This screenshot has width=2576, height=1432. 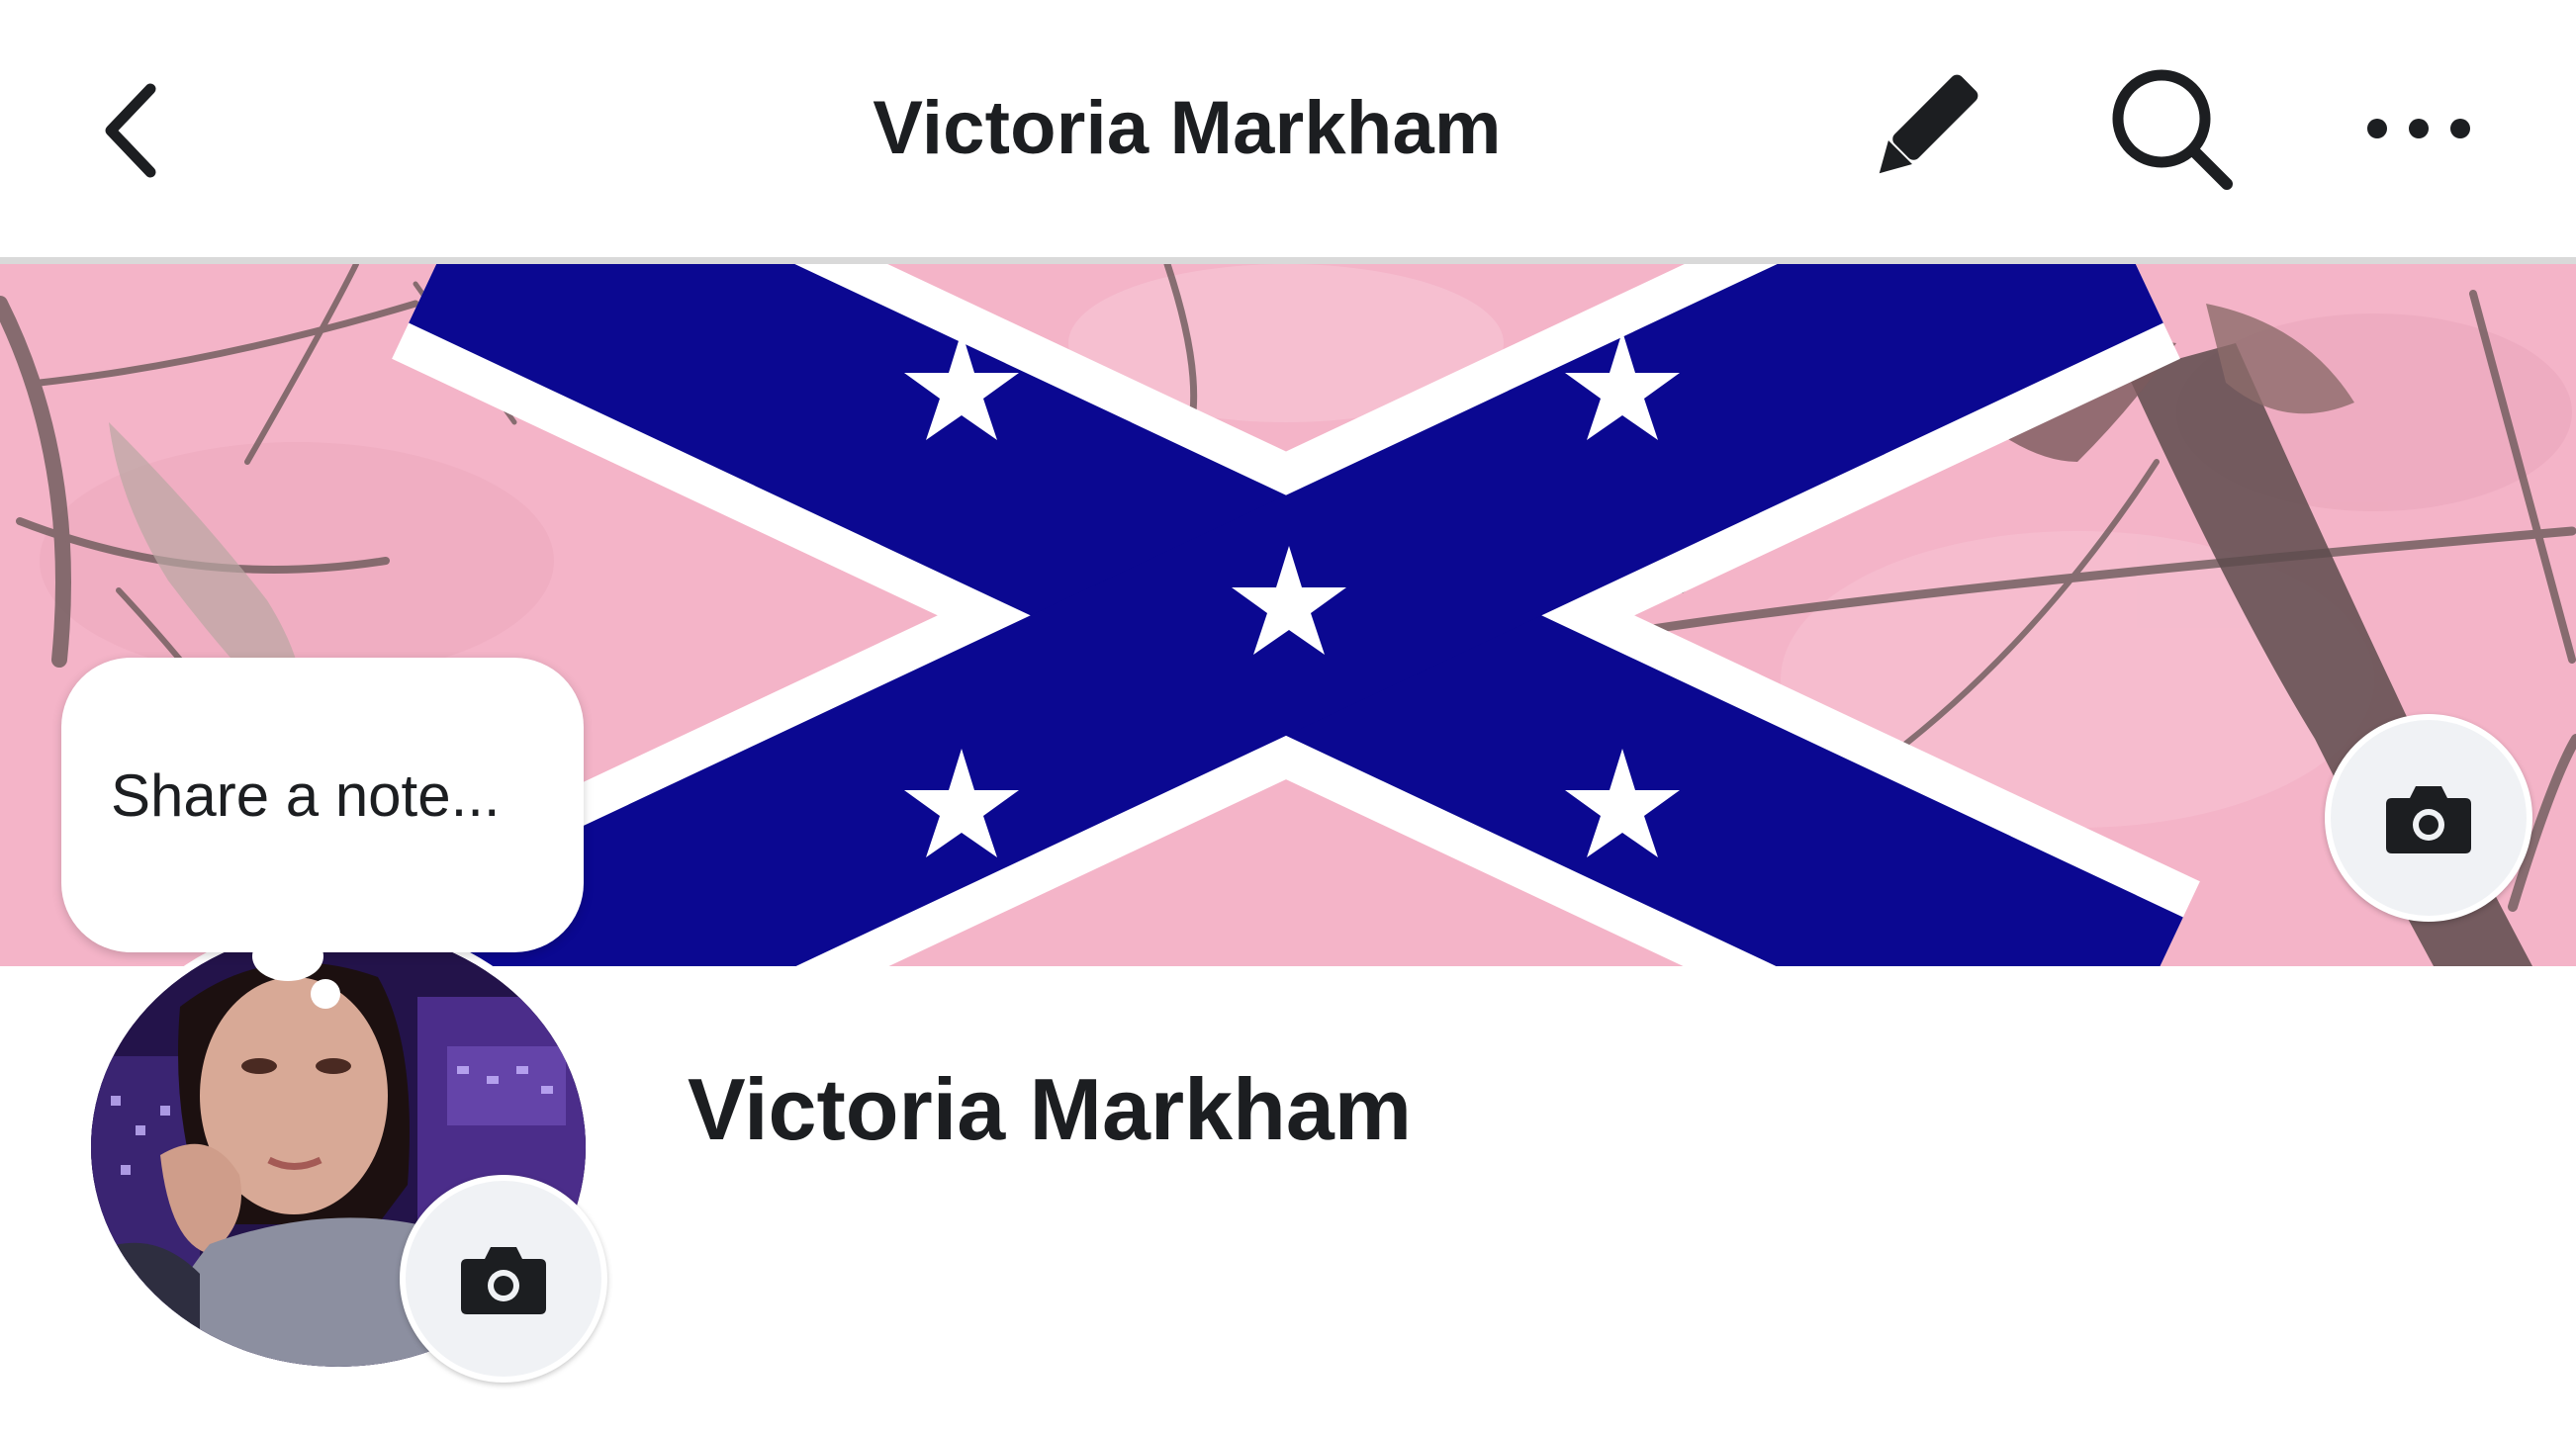 I want to click on back-button, so click(x=133, y=128).